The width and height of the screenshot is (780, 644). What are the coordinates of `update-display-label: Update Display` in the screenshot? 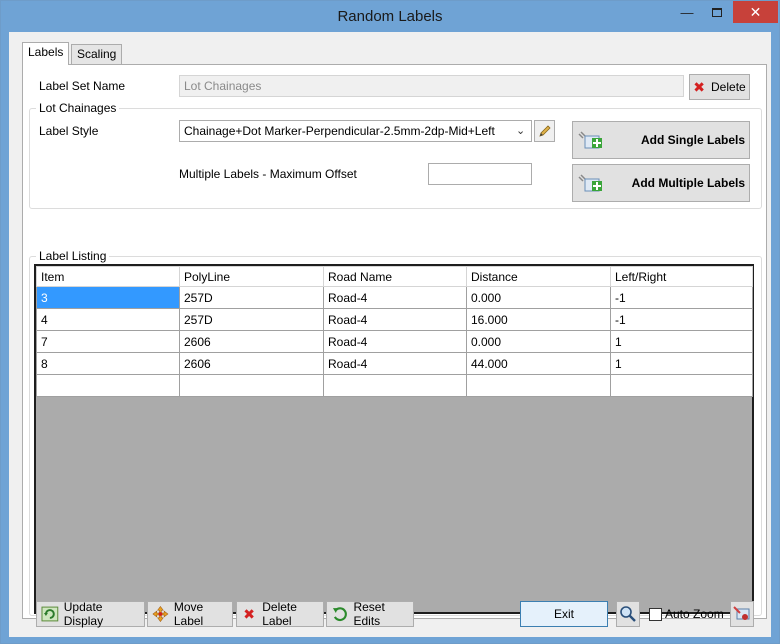 It's located at (83, 614).